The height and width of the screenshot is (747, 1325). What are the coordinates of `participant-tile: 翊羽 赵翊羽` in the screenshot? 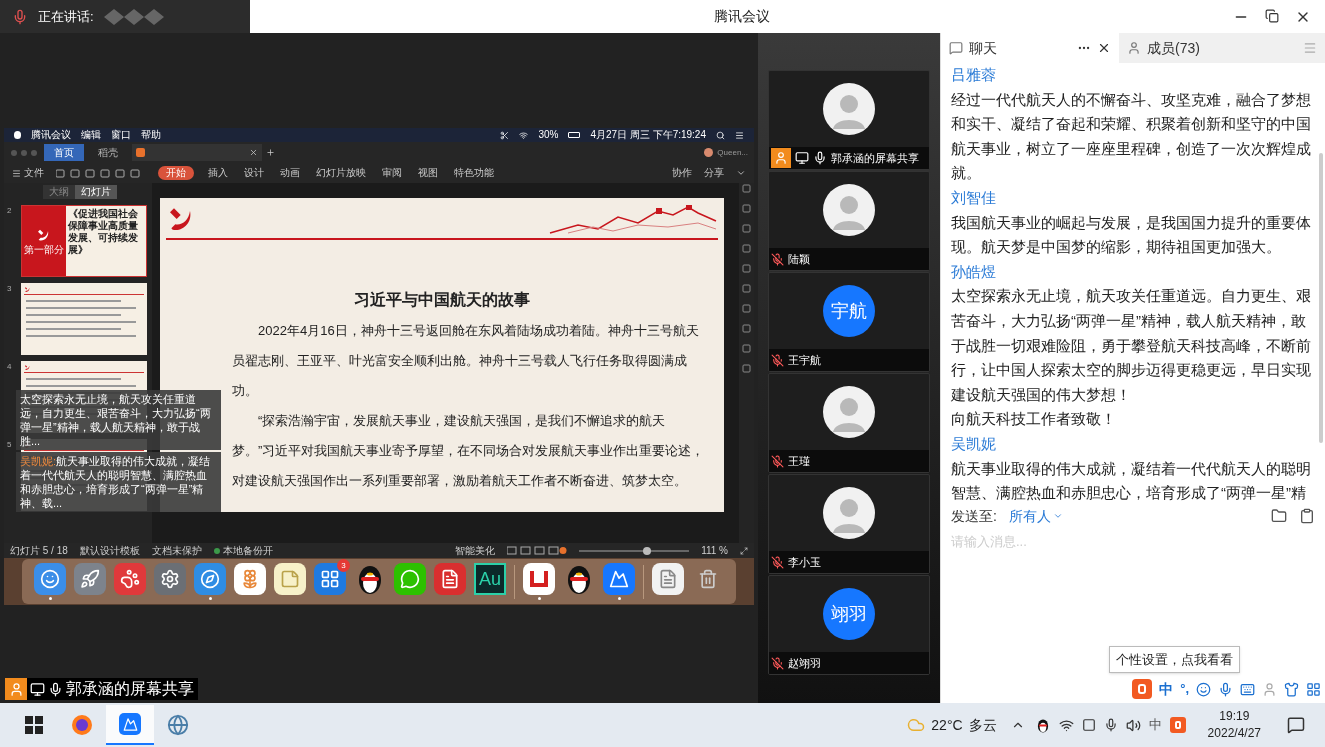 It's located at (849, 625).